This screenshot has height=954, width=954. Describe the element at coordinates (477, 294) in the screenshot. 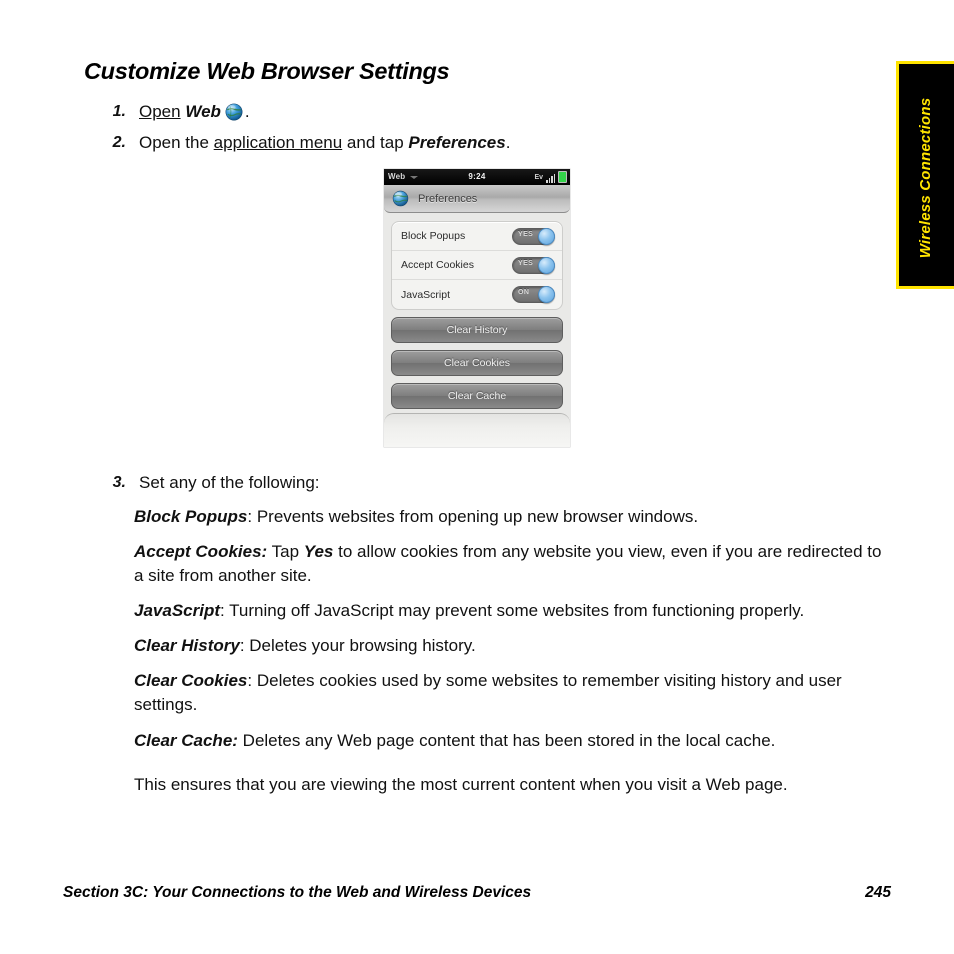

I see `pref-row-javascript: JavaScript ON` at that location.